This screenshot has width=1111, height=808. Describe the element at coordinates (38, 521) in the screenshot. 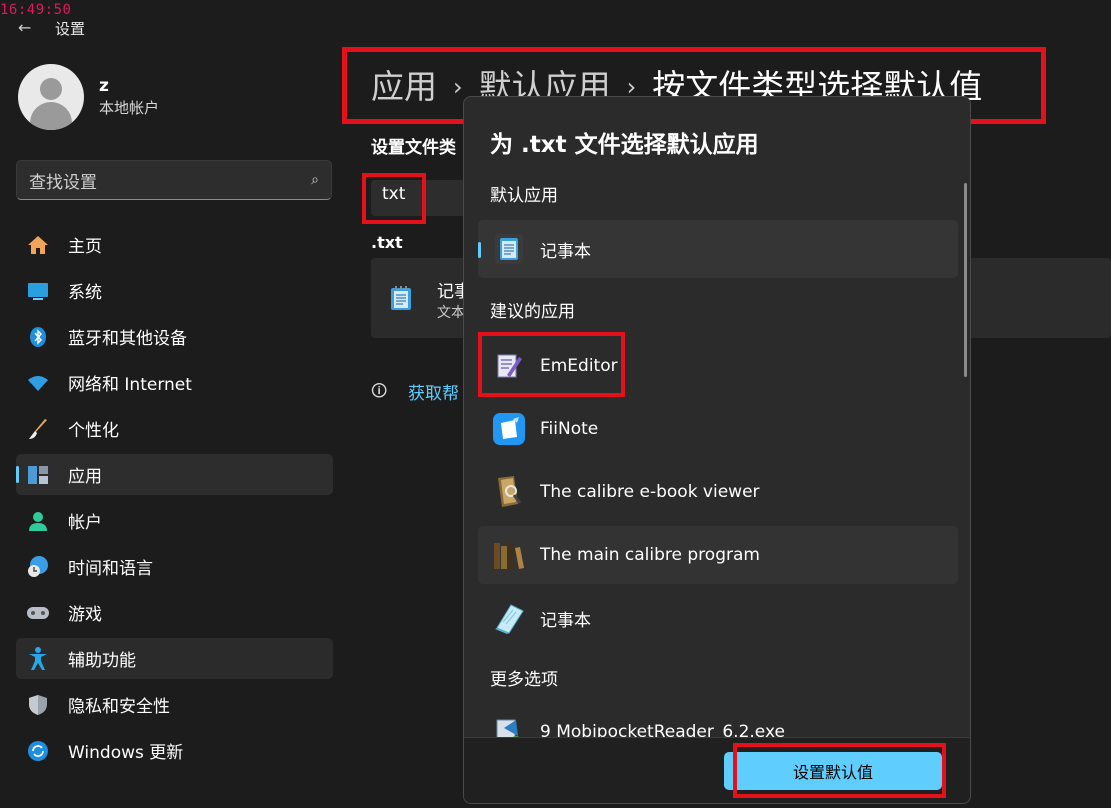

I see `account-icon` at that location.